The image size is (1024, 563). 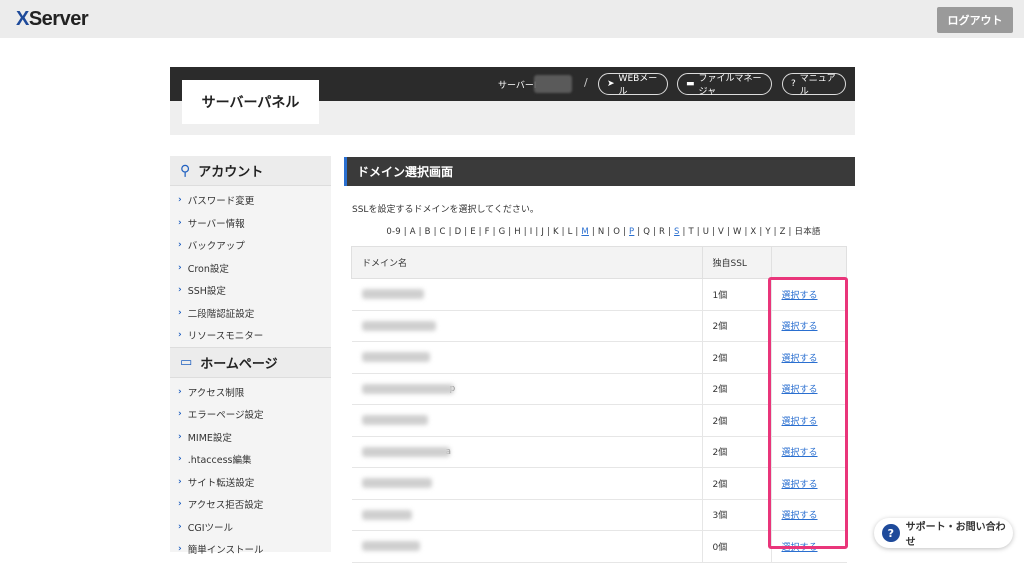 What do you see at coordinates (250, 504) in the screenshot?
I see `sidebar-item-access-deny: › アクセス拒否設定` at bounding box center [250, 504].